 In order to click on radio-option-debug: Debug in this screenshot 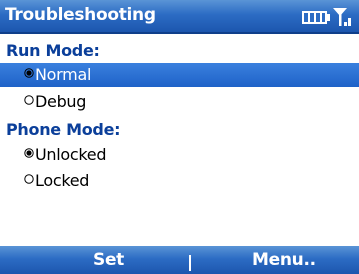, I will do `click(179, 102)`.